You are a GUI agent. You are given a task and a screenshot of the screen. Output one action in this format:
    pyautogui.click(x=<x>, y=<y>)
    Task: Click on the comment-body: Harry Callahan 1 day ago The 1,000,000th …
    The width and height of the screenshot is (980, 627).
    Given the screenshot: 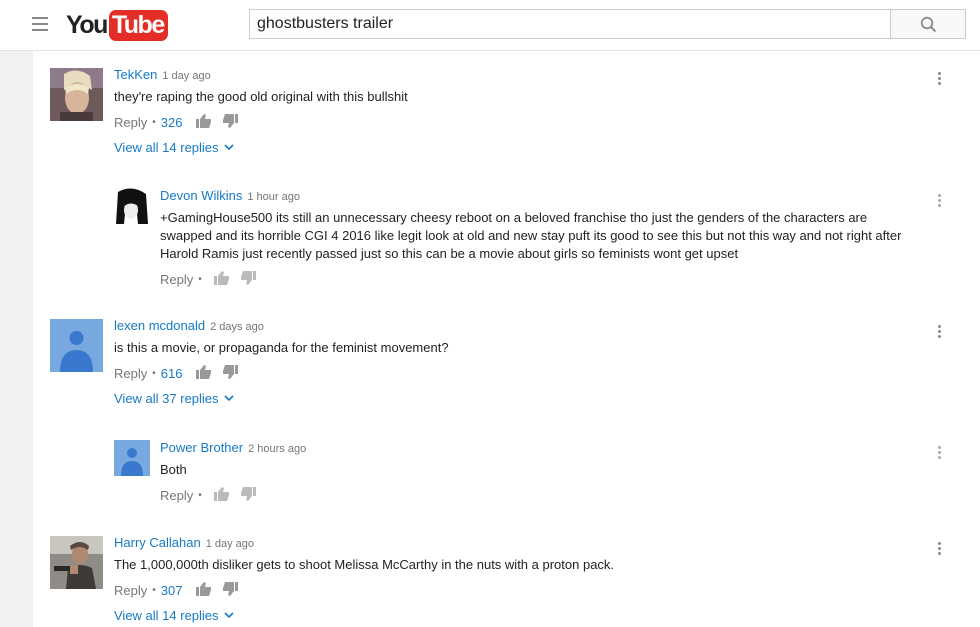 What is the action you would take?
    pyautogui.click(x=364, y=578)
    